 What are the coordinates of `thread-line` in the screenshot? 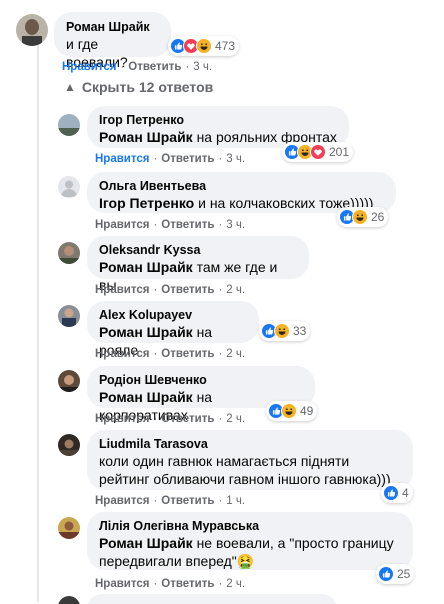 It's located at (38, 322).